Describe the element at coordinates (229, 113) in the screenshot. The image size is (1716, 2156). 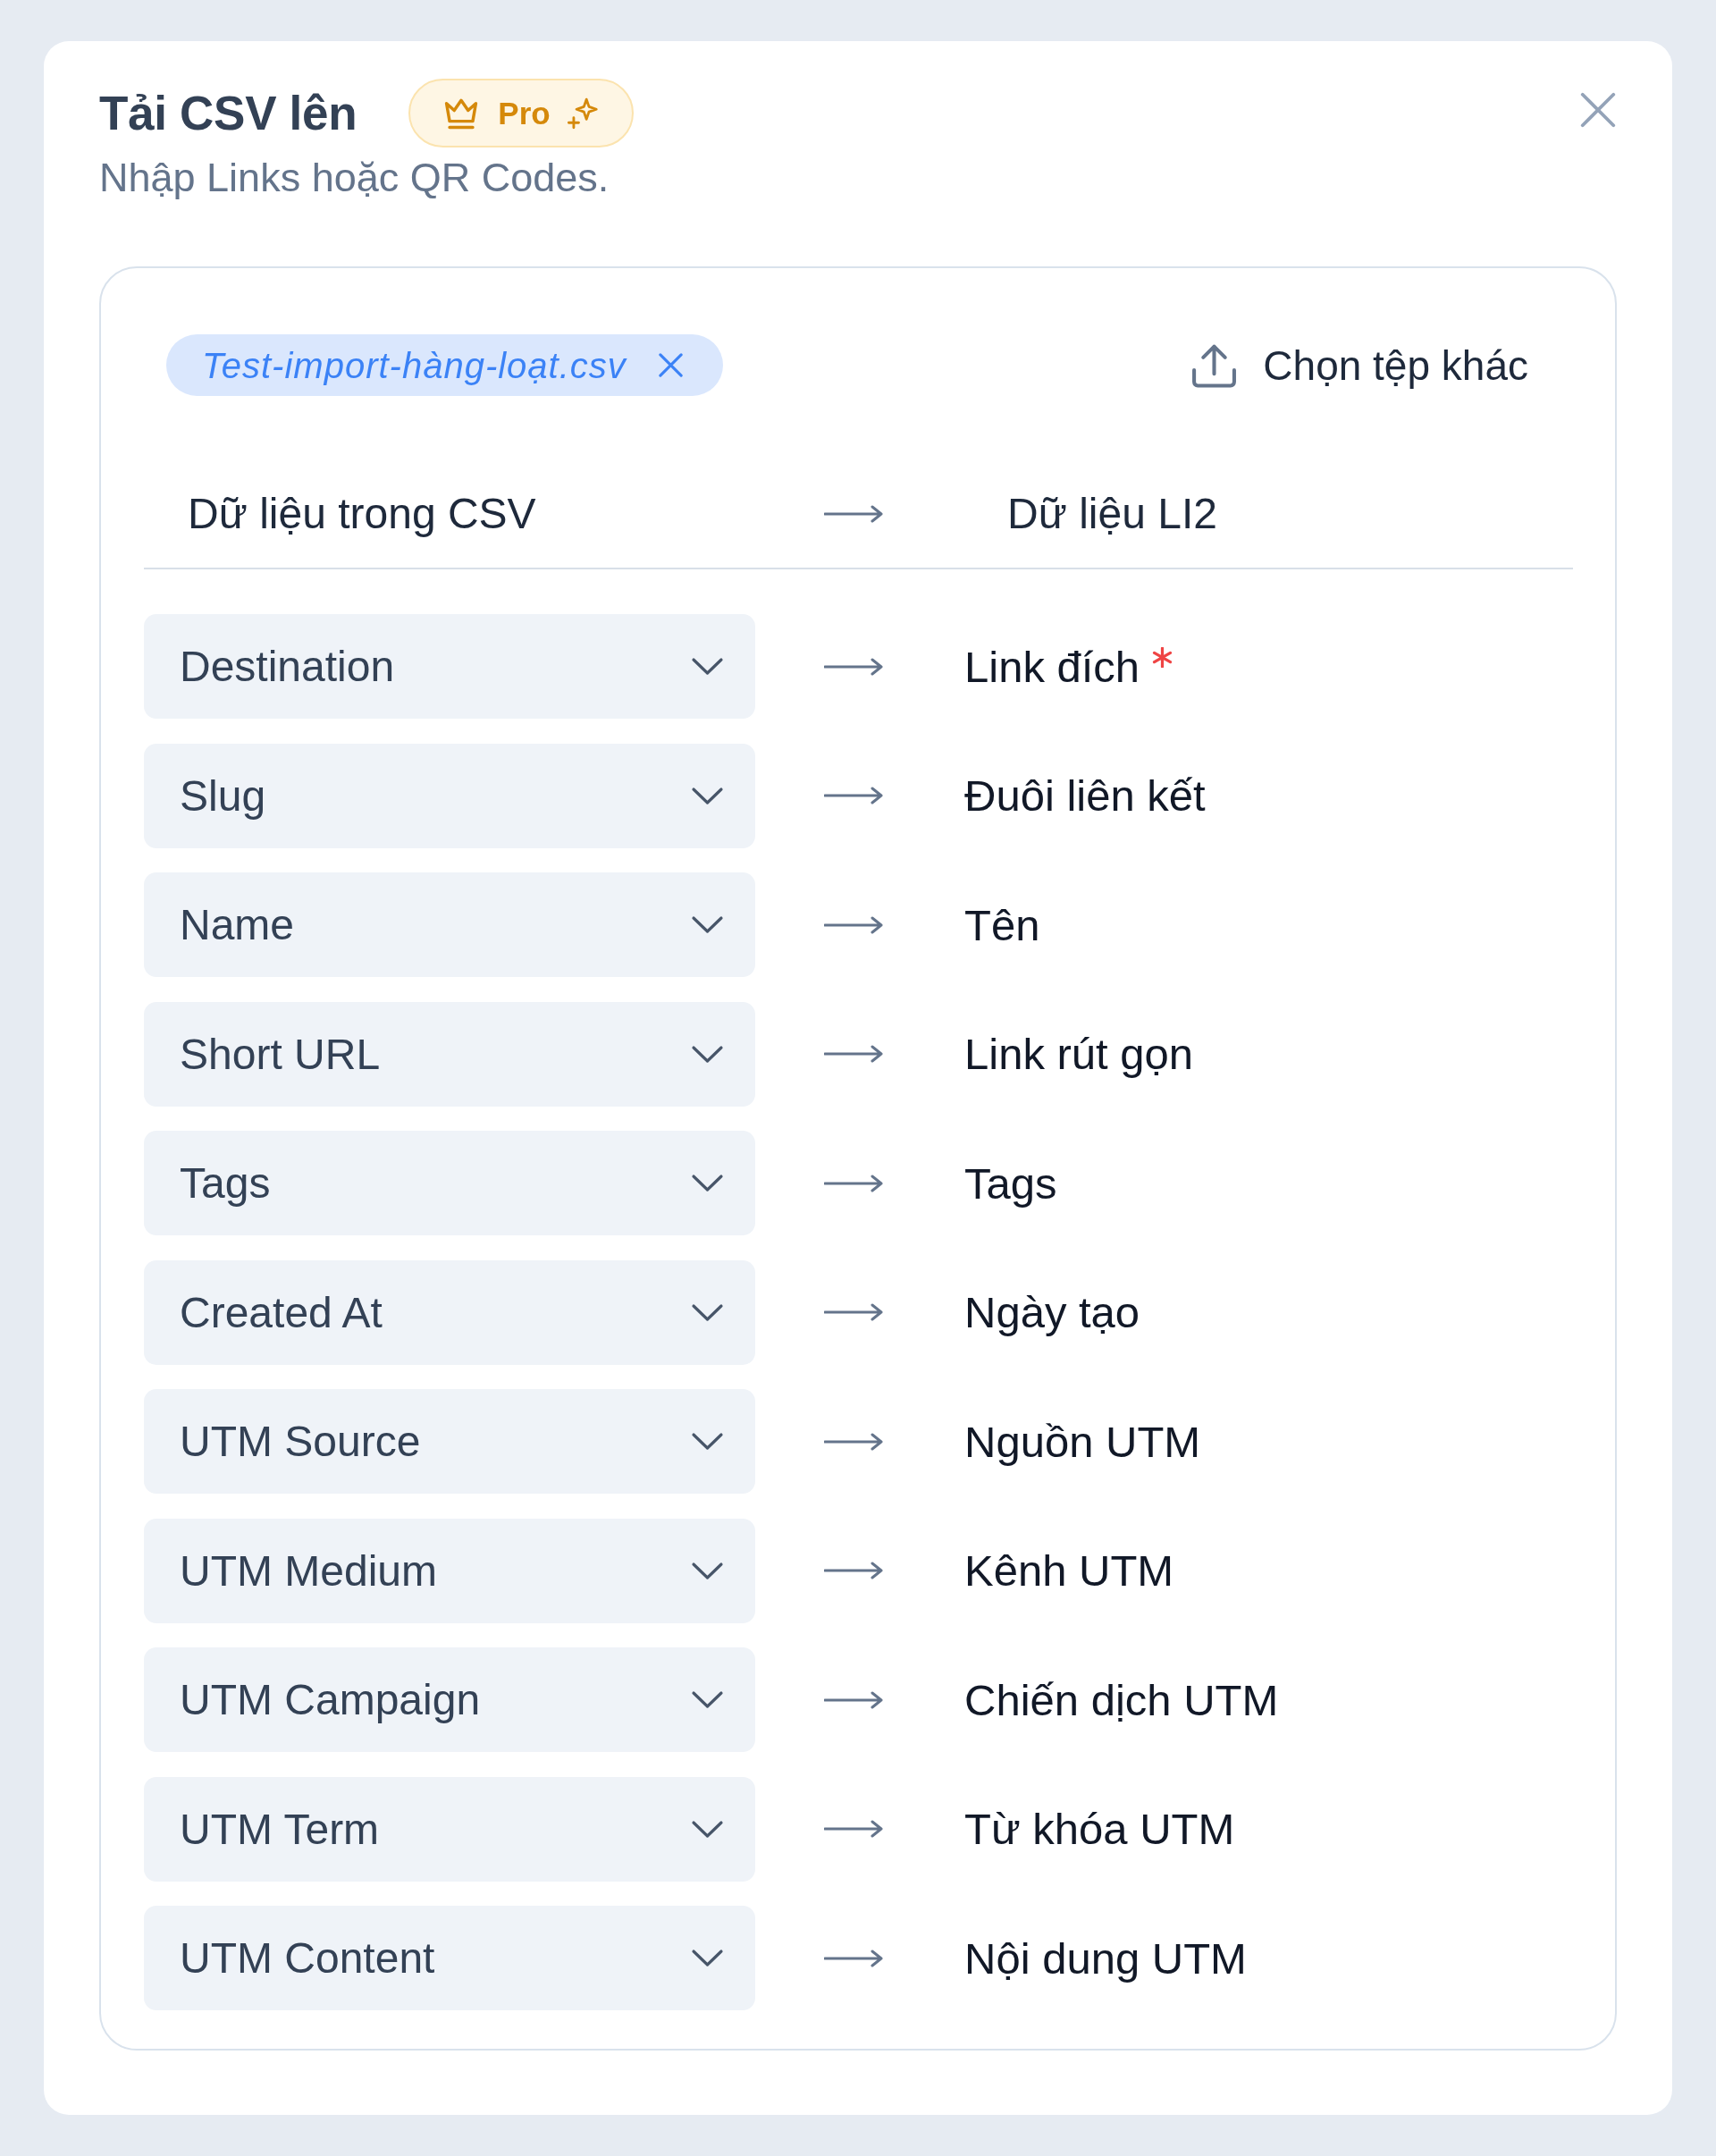
I see `dialog-title: Tải CSV lên` at that location.